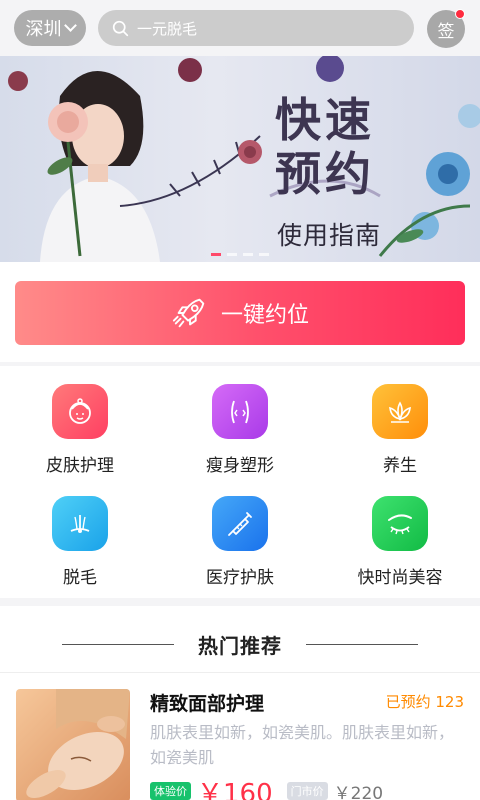 The width and height of the screenshot is (480, 800). Describe the element at coordinates (80, 466) in the screenshot. I see `category-label: 皮肤护理` at that location.